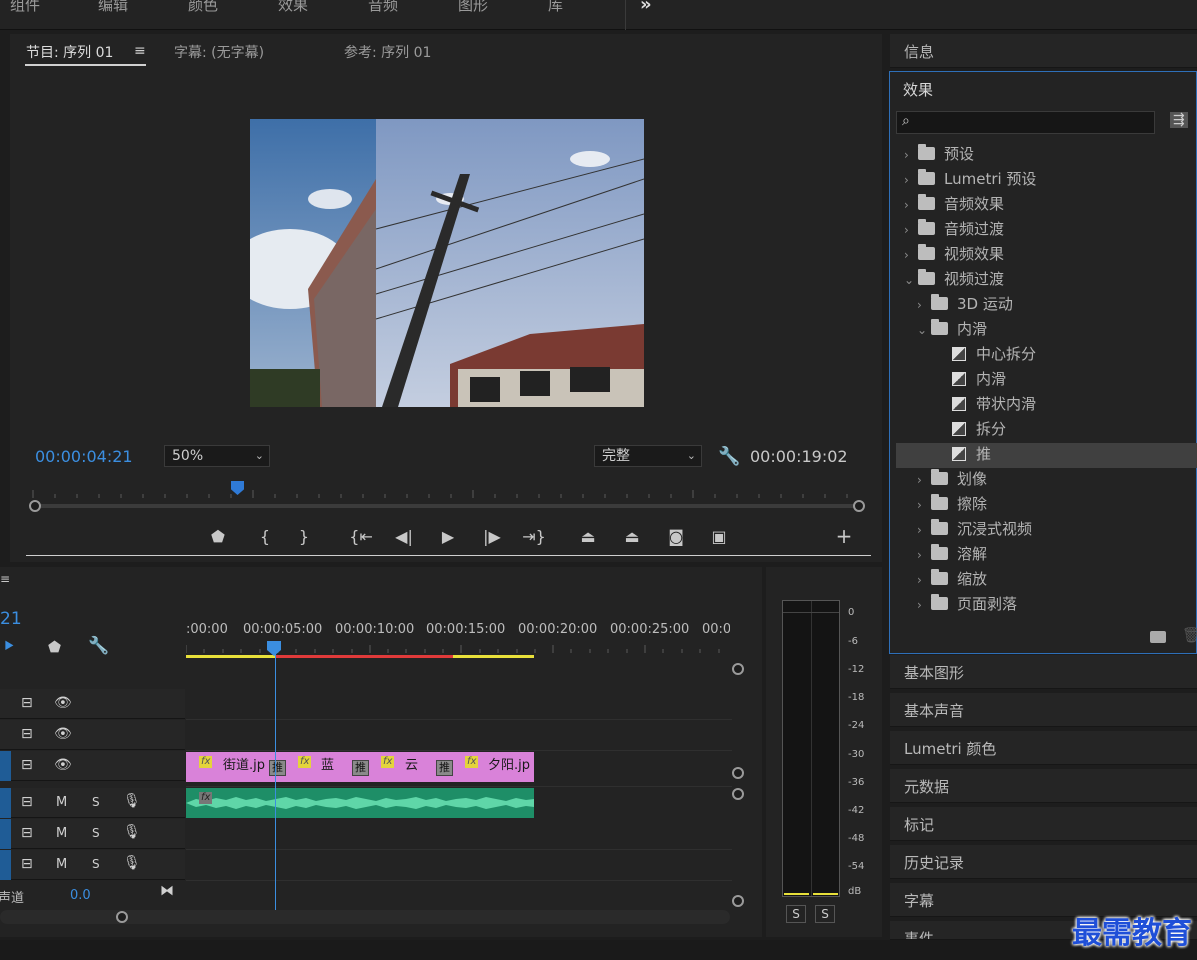 The height and width of the screenshot is (960, 1197). What do you see at coordinates (534, 536) in the screenshot?
I see `go-to-out-icon: ⇥}` at bounding box center [534, 536].